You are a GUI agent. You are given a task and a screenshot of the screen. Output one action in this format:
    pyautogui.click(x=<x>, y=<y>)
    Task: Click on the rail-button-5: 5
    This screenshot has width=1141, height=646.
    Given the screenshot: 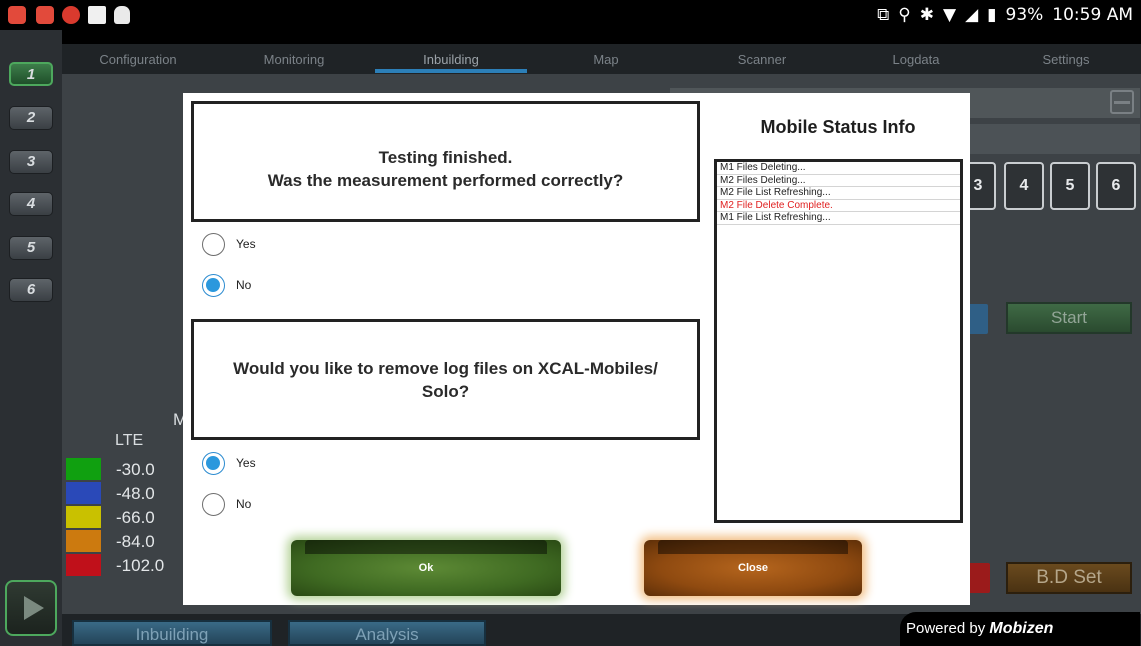 What is the action you would take?
    pyautogui.click(x=31, y=248)
    